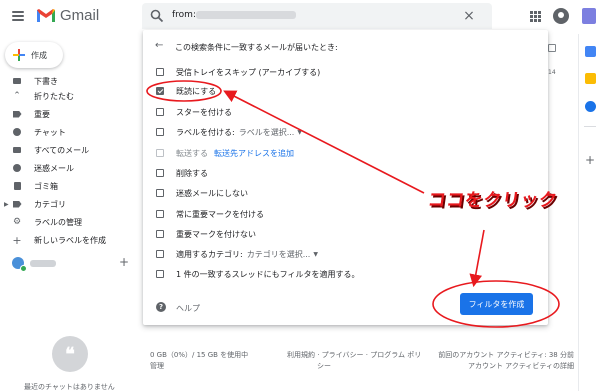  What do you see at coordinates (268, 274) in the screenshot?
I see `option-label: 1 件の一致するスレッドにもフィルタを適用する。` at bounding box center [268, 274].